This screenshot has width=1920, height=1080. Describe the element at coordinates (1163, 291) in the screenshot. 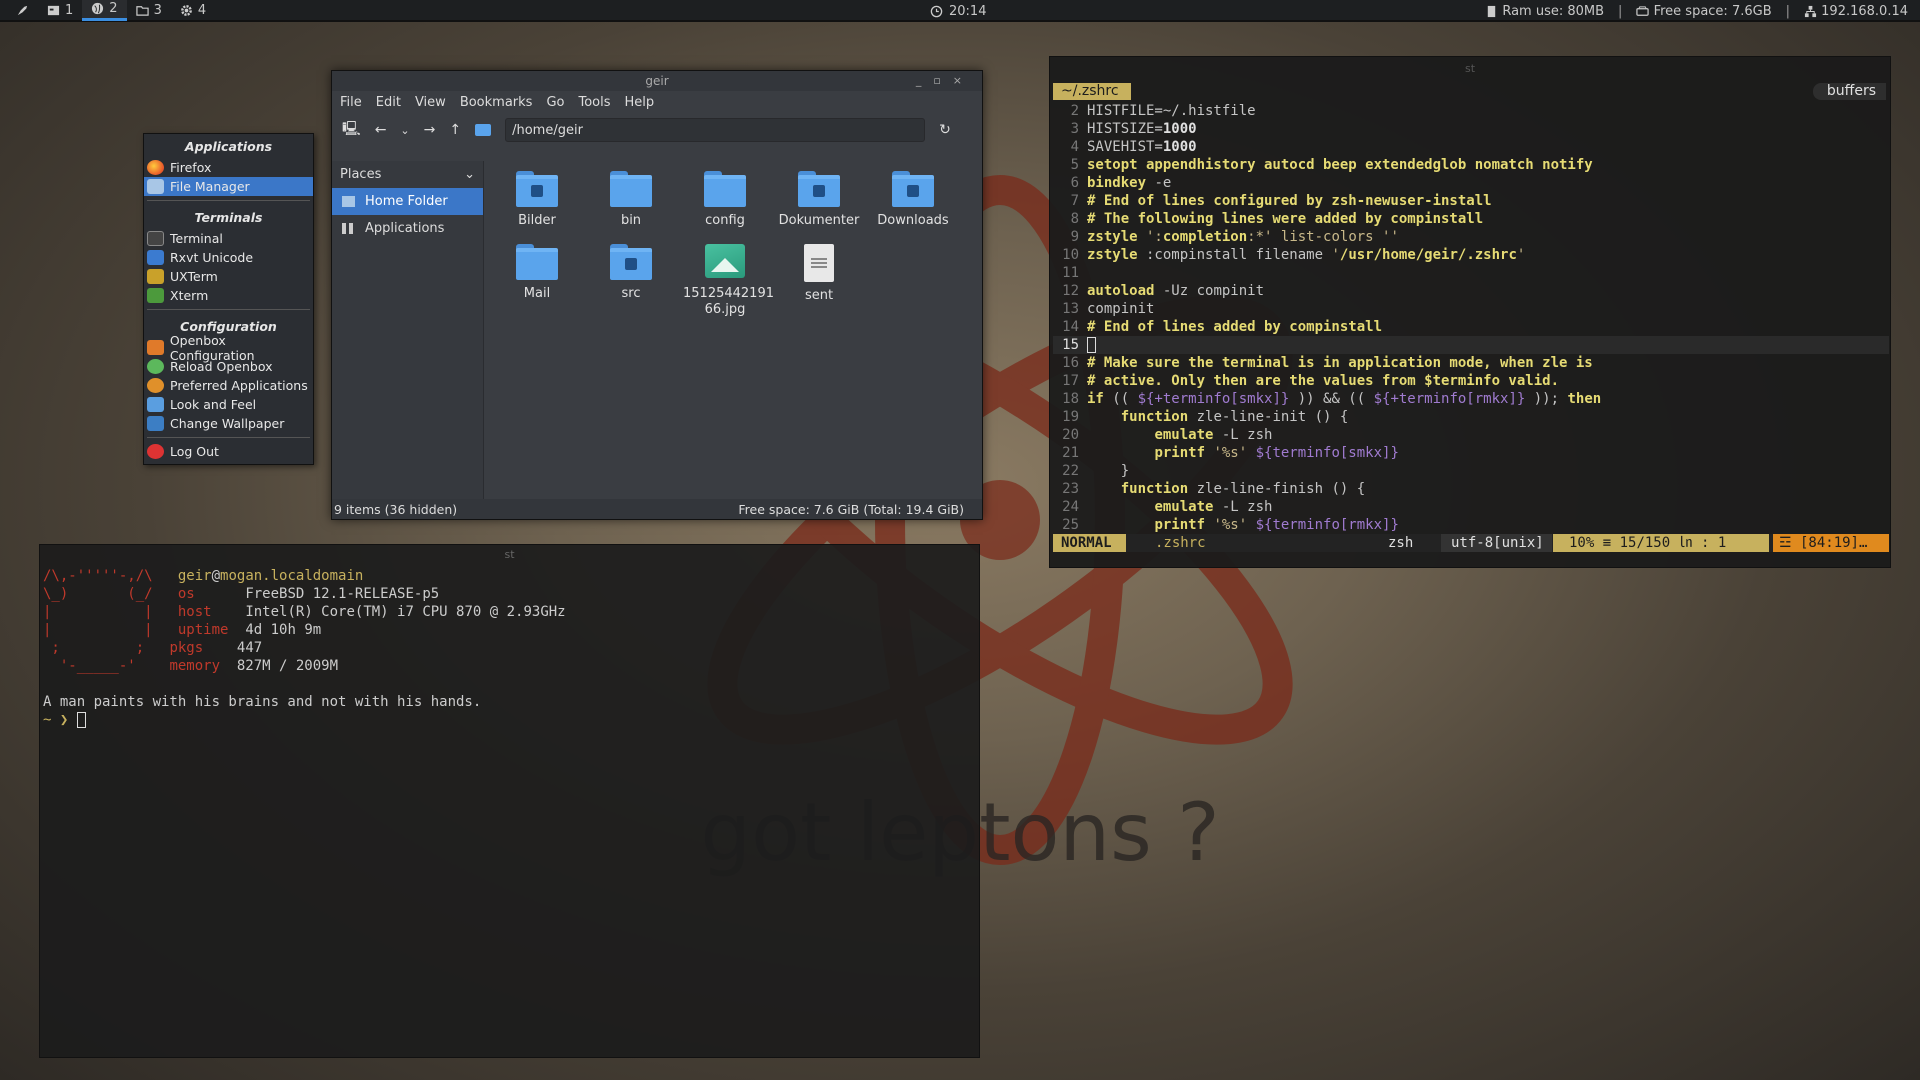

I see `code-line: 12 autoload -Uz compinit` at that location.